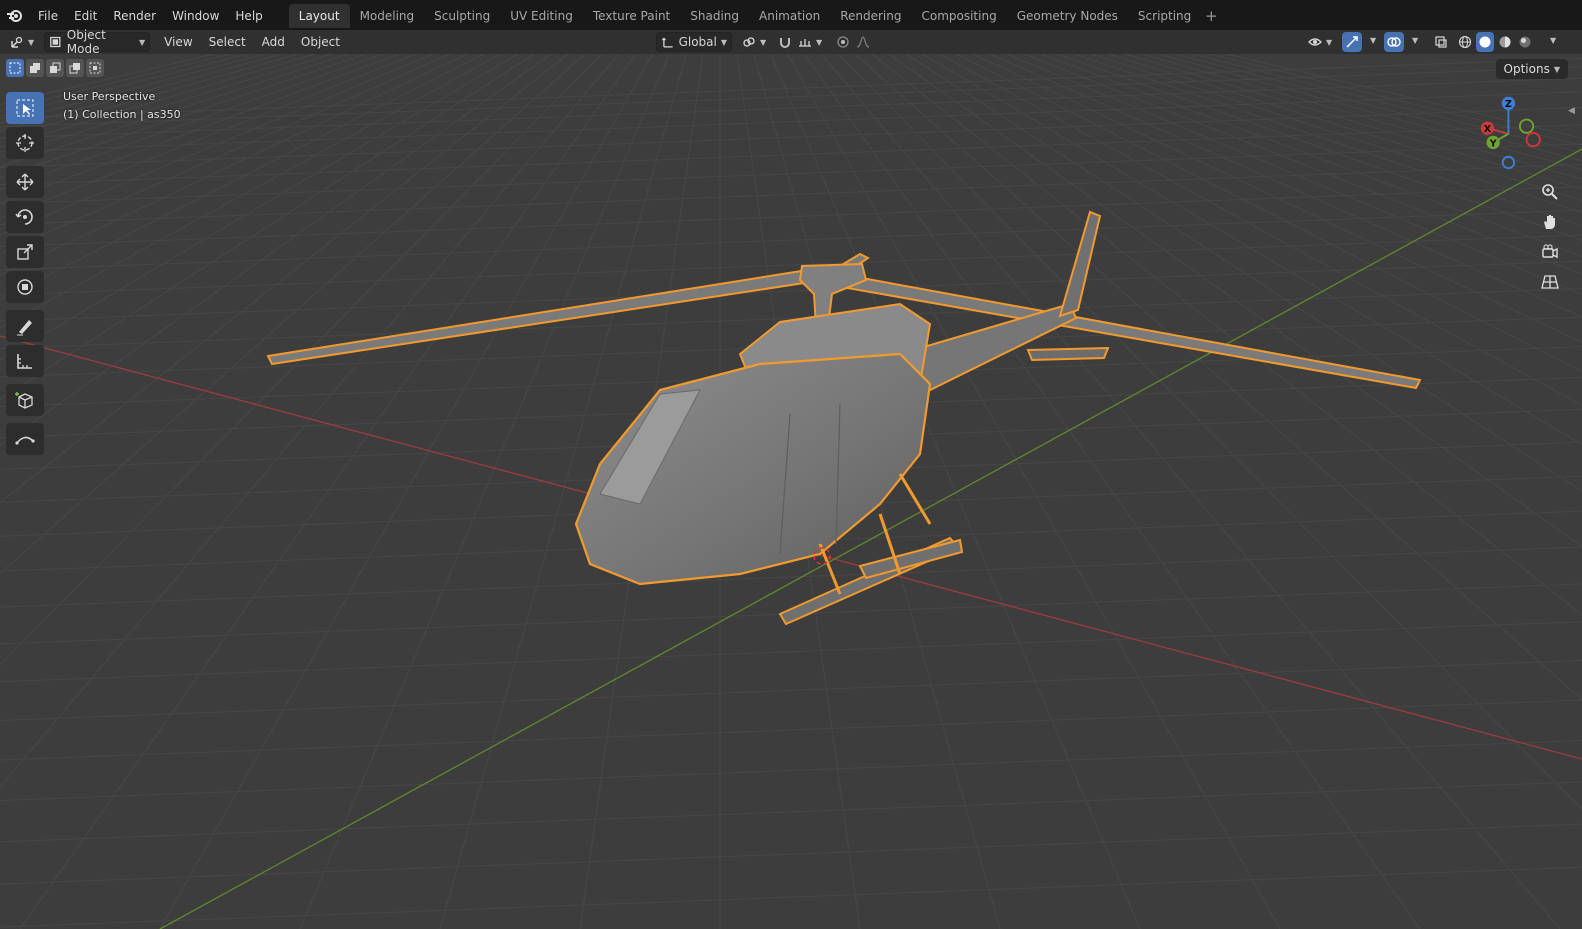 The width and height of the screenshot is (1582, 929). I want to click on snap-toggle, so click(785, 42).